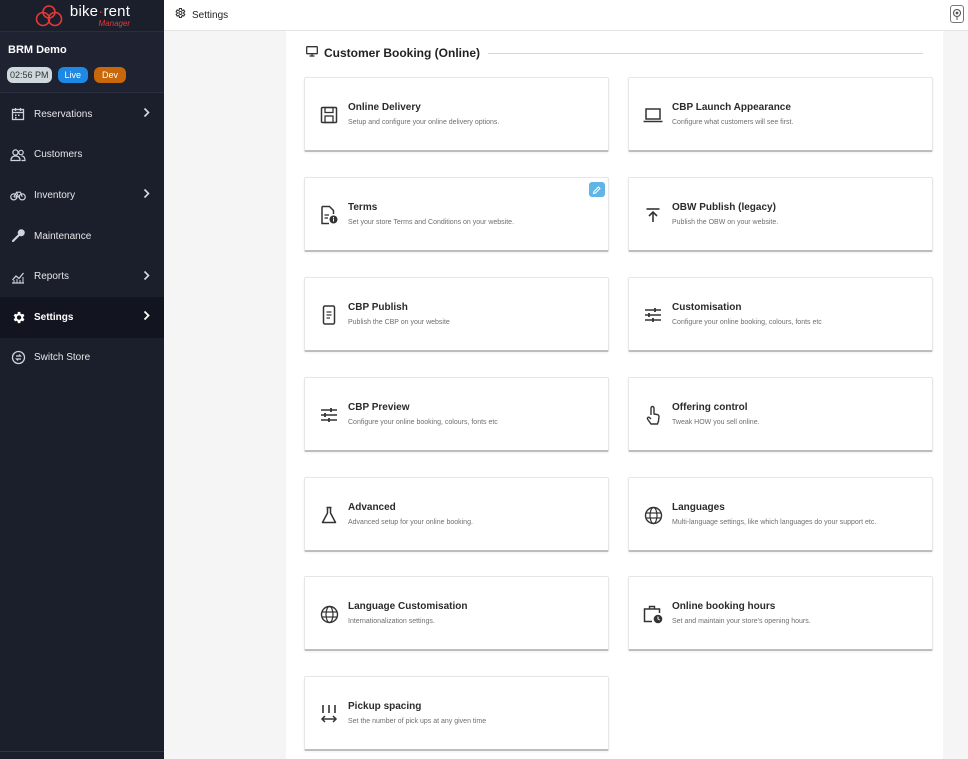 This screenshot has height=759, width=968. Describe the element at coordinates (82, 276) in the screenshot. I see `sidebar-item-reports: Reports` at that location.